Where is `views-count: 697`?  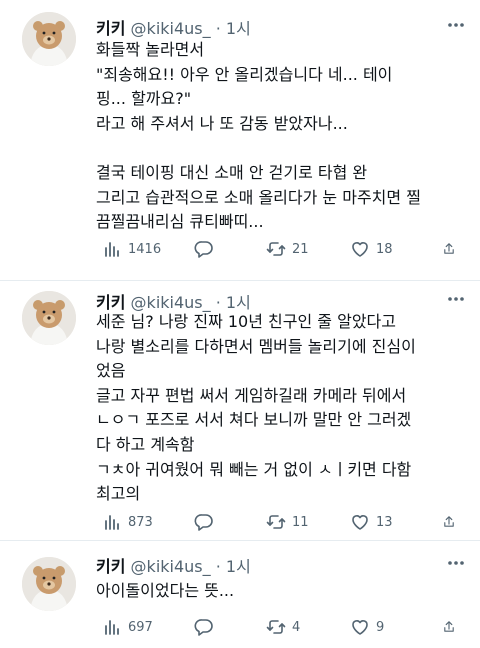
views-count: 697 is located at coordinates (140, 627).